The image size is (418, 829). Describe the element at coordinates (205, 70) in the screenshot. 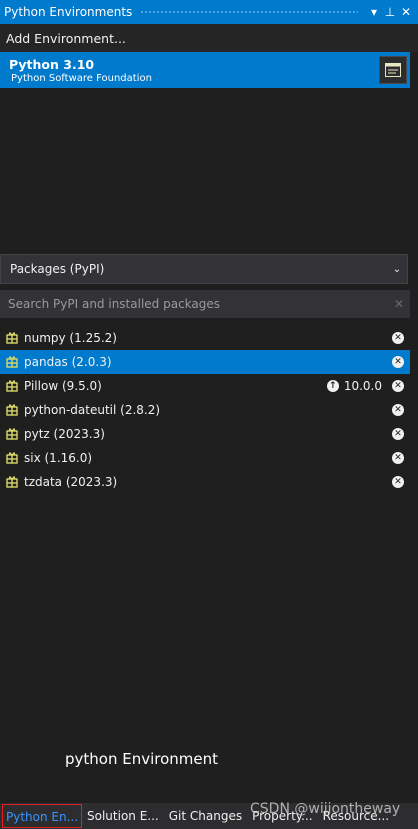

I see `environment-item: Python 3.10 Python Software Foundation` at that location.